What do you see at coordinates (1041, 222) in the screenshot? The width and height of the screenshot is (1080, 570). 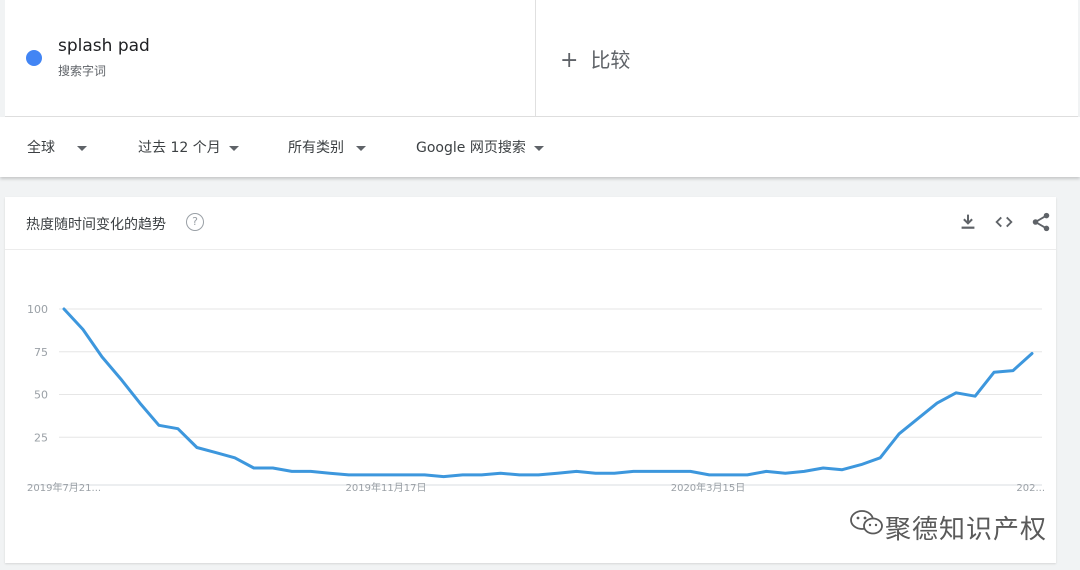 I see `share-icon` at bounding box center [1041, 222].